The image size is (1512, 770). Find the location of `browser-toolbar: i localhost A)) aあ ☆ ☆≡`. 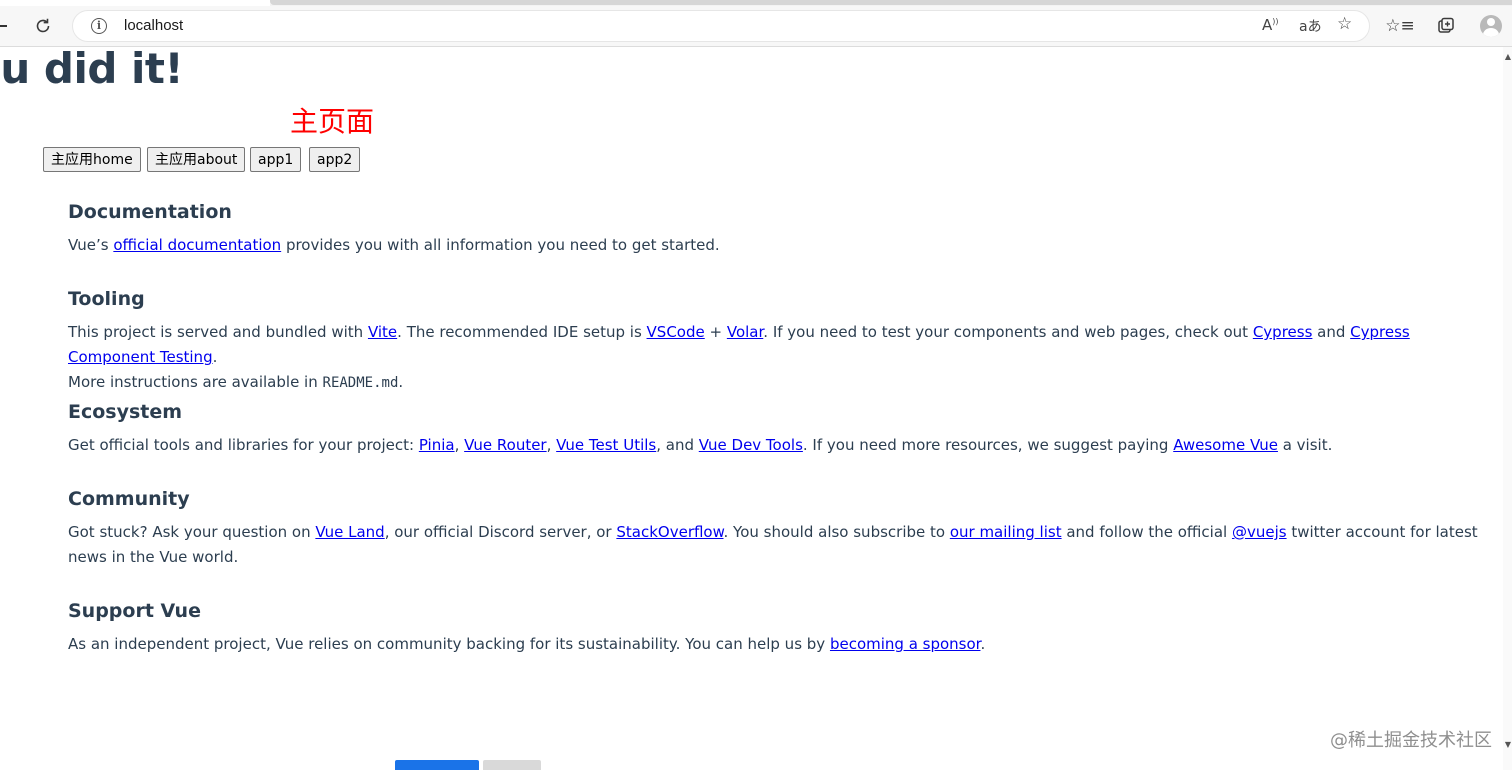

browser-toolbar: i localhost A)) aあ ☆ ☆≡ is located at coordinates (756, 26).